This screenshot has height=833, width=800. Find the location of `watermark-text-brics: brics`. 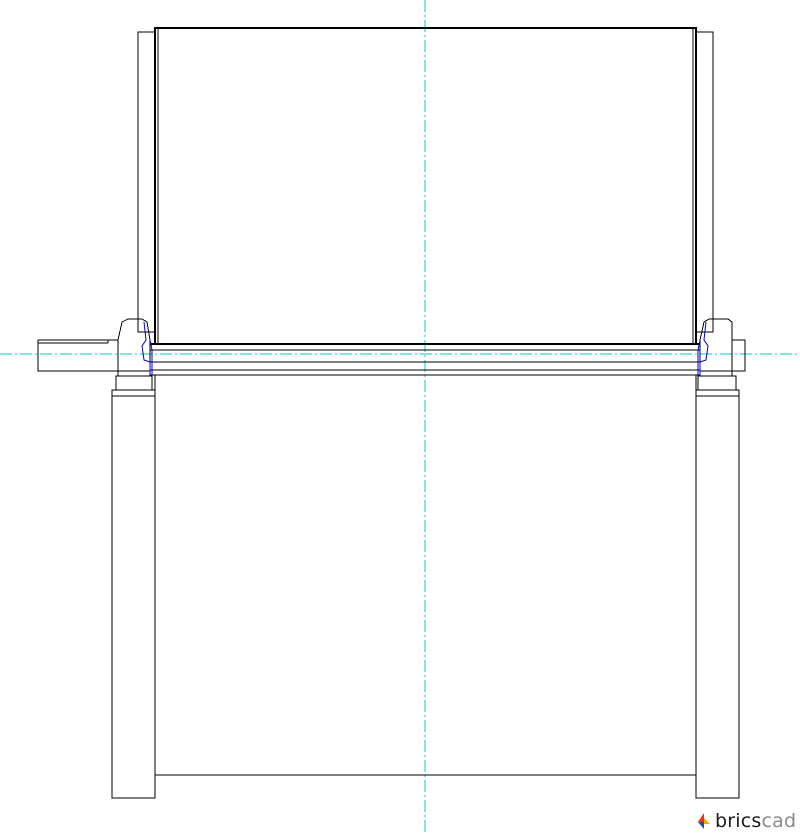

watermark-text-brics: brics is located at coordinates (738, 820).